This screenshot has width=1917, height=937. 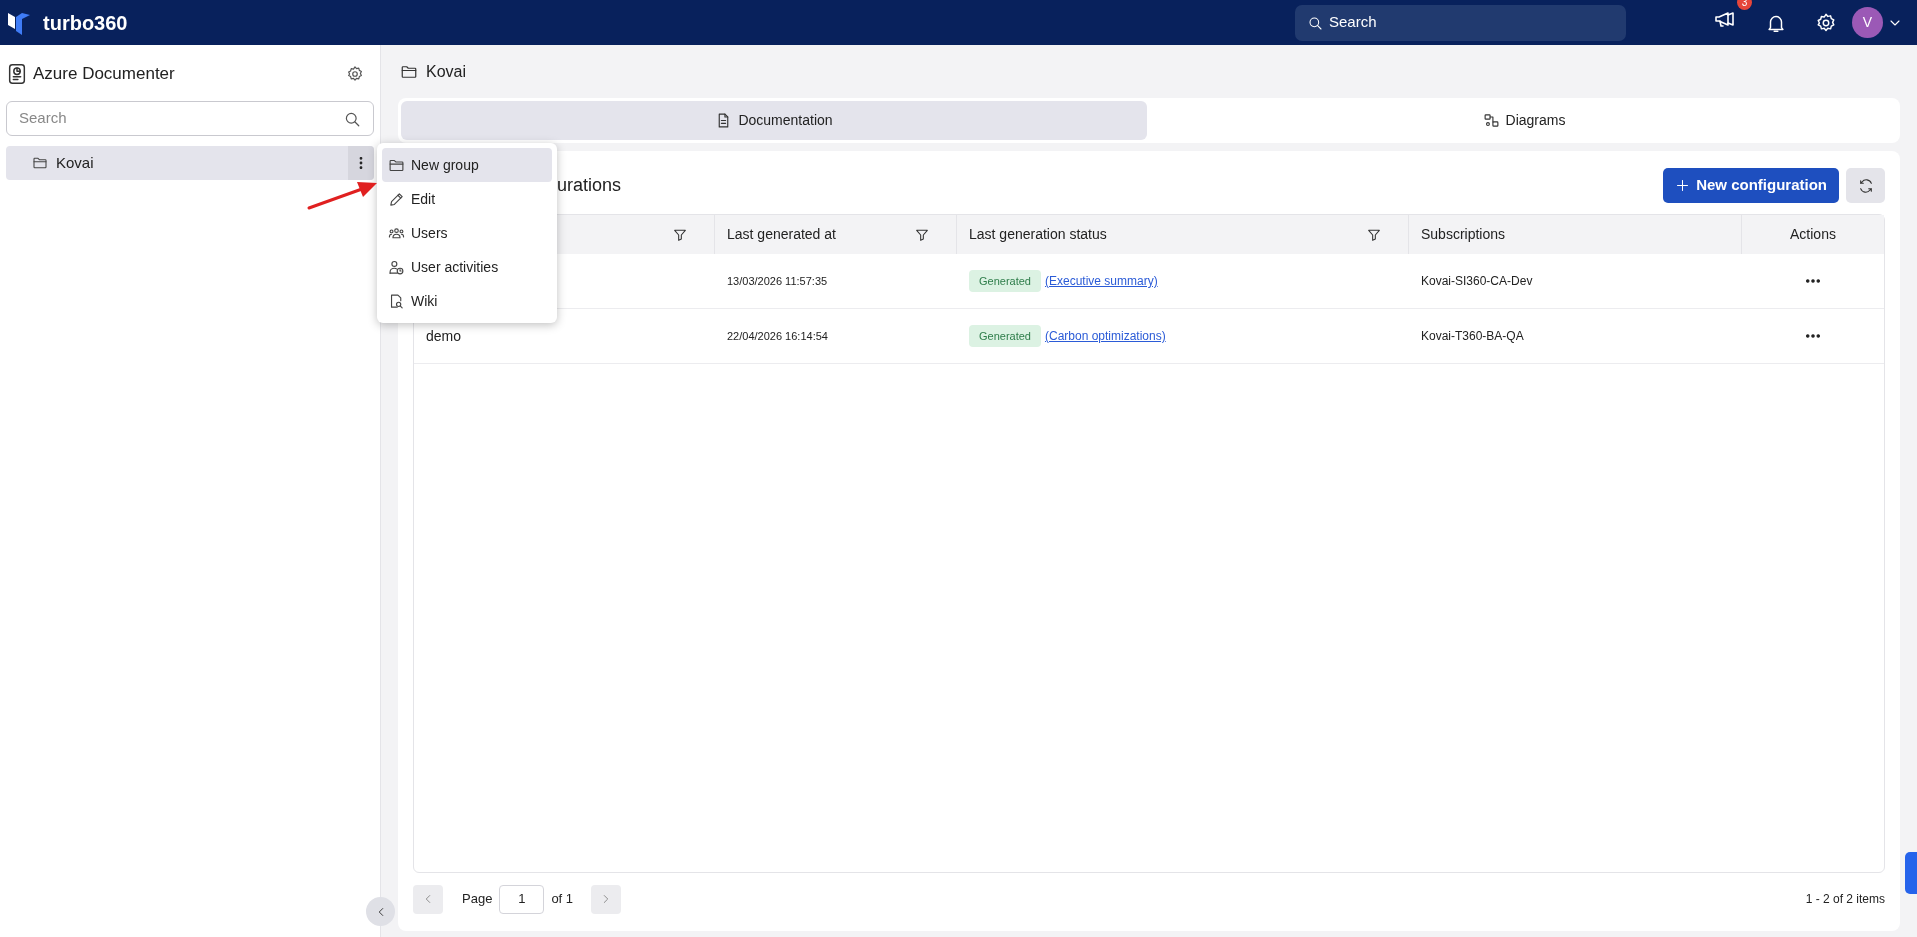 I want to click on refresh-button, so click(x=1865, y=185).